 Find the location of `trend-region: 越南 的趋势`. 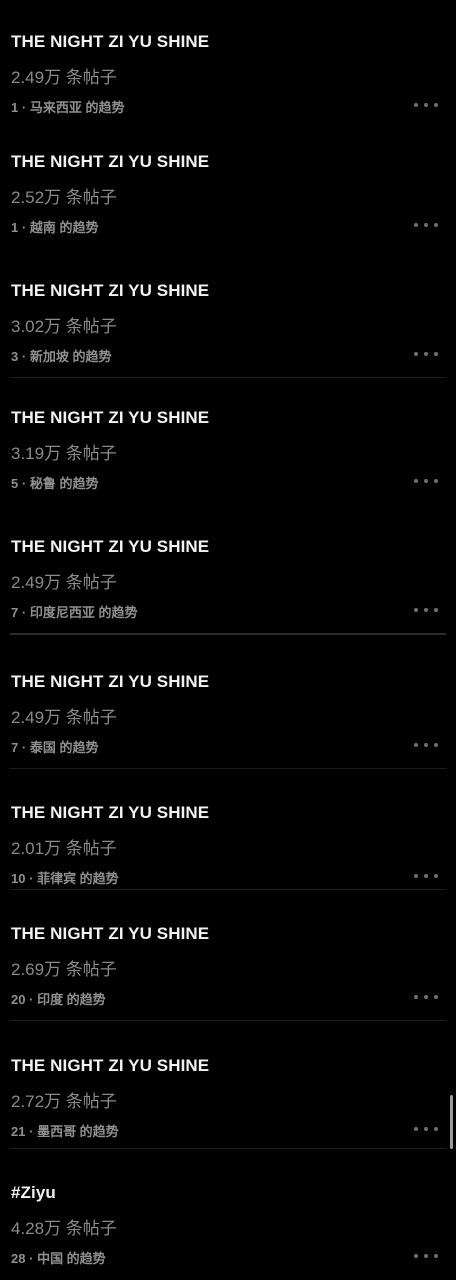

trend-region: 越南 的趋势 is located at coordinates (64, 227).